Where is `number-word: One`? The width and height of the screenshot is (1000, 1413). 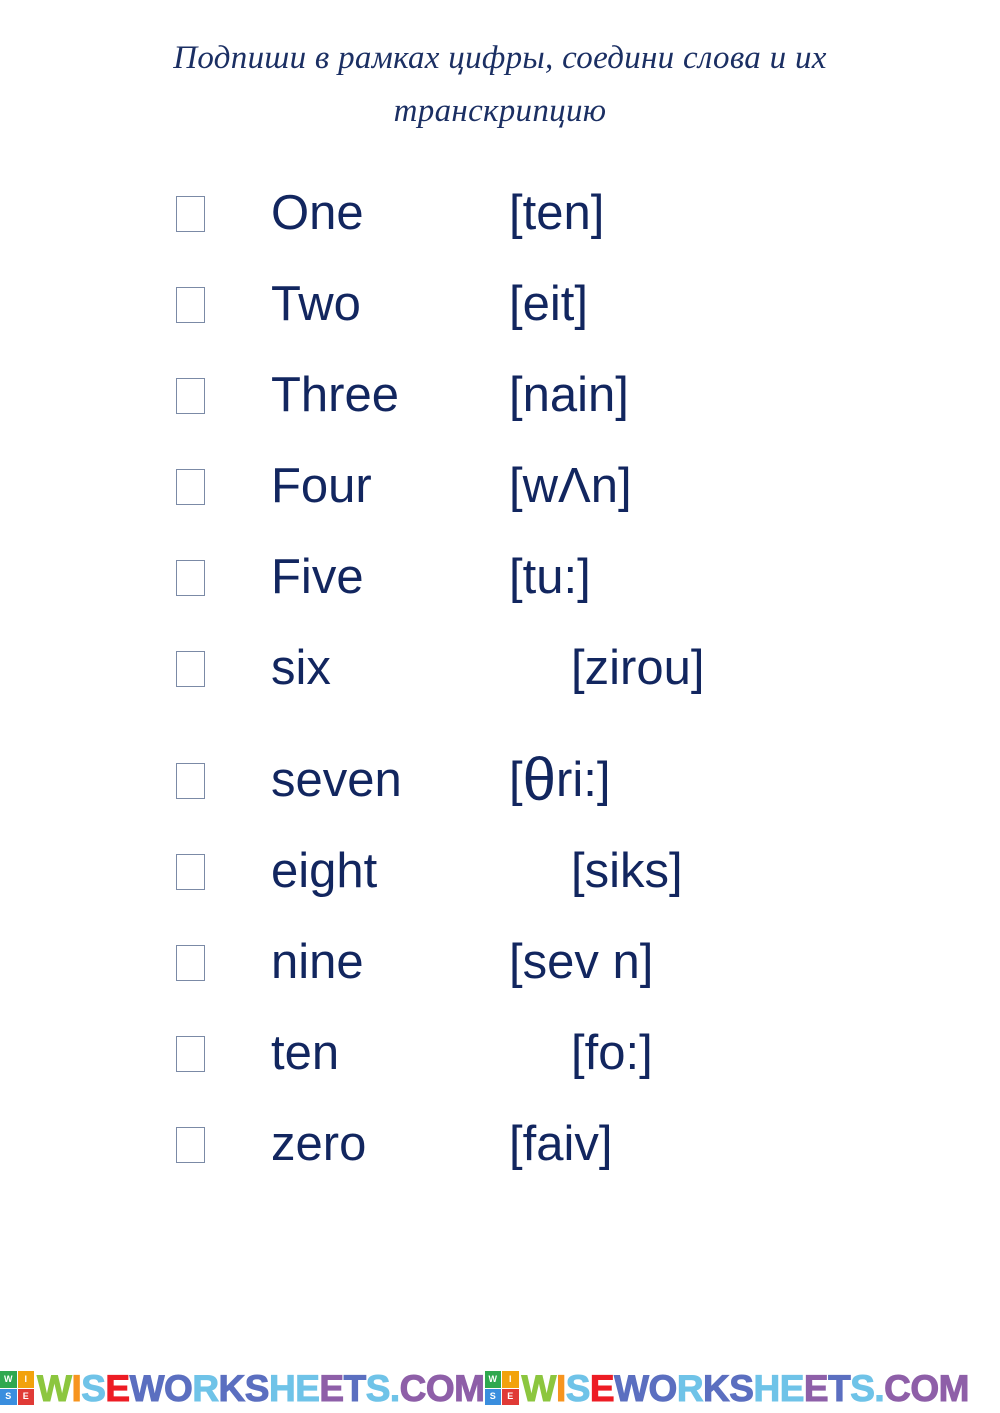
number-word: One is located at coordinates (390, 213).